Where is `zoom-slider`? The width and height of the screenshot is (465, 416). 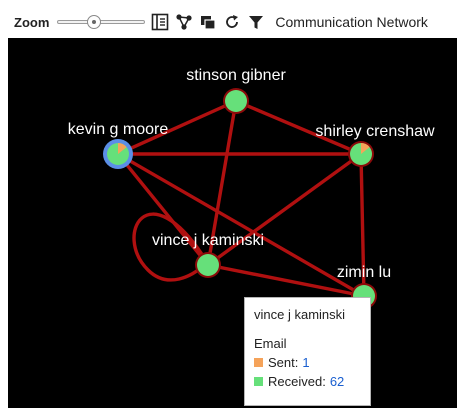
zoom-slider is located at coordinates (101, 22).